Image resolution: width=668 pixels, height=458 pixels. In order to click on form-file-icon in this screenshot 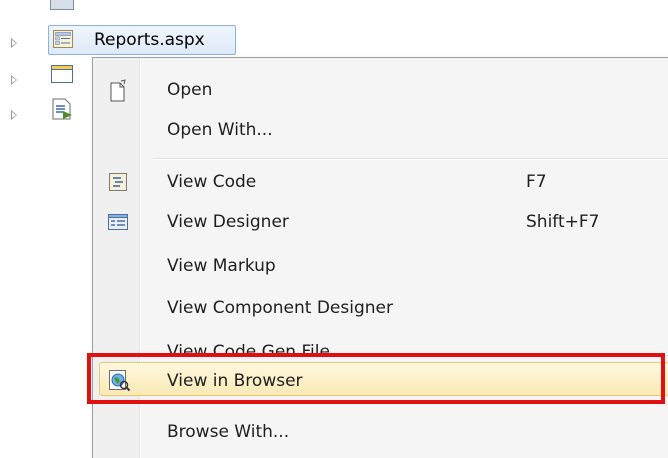, I will do `click(62, 74)`.